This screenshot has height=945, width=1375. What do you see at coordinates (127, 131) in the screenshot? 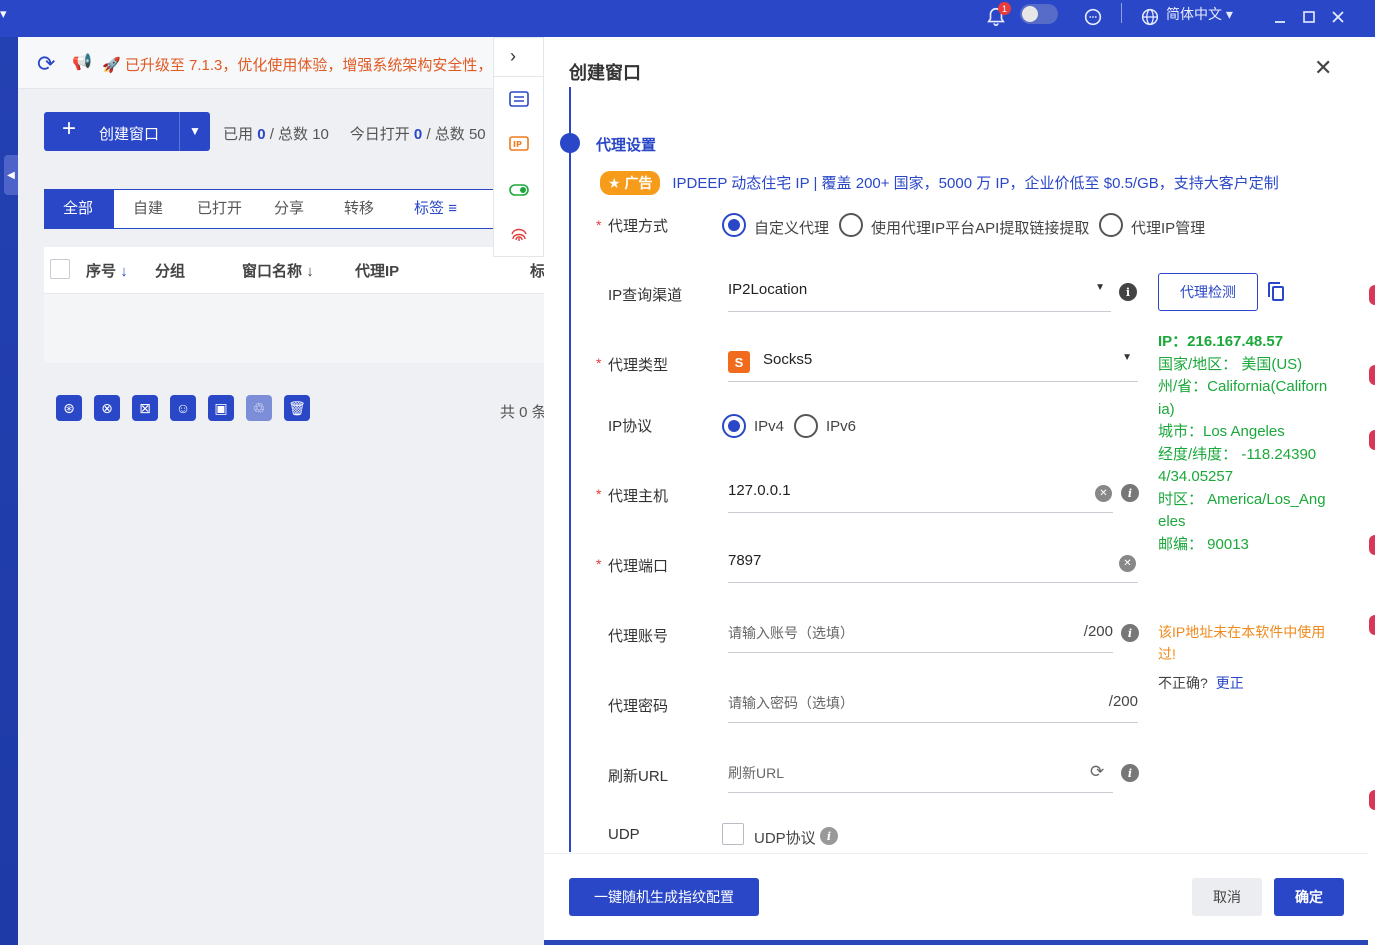
I see `create-window-button: + 创建窗口 ▼` at bounding box center [127, 131].